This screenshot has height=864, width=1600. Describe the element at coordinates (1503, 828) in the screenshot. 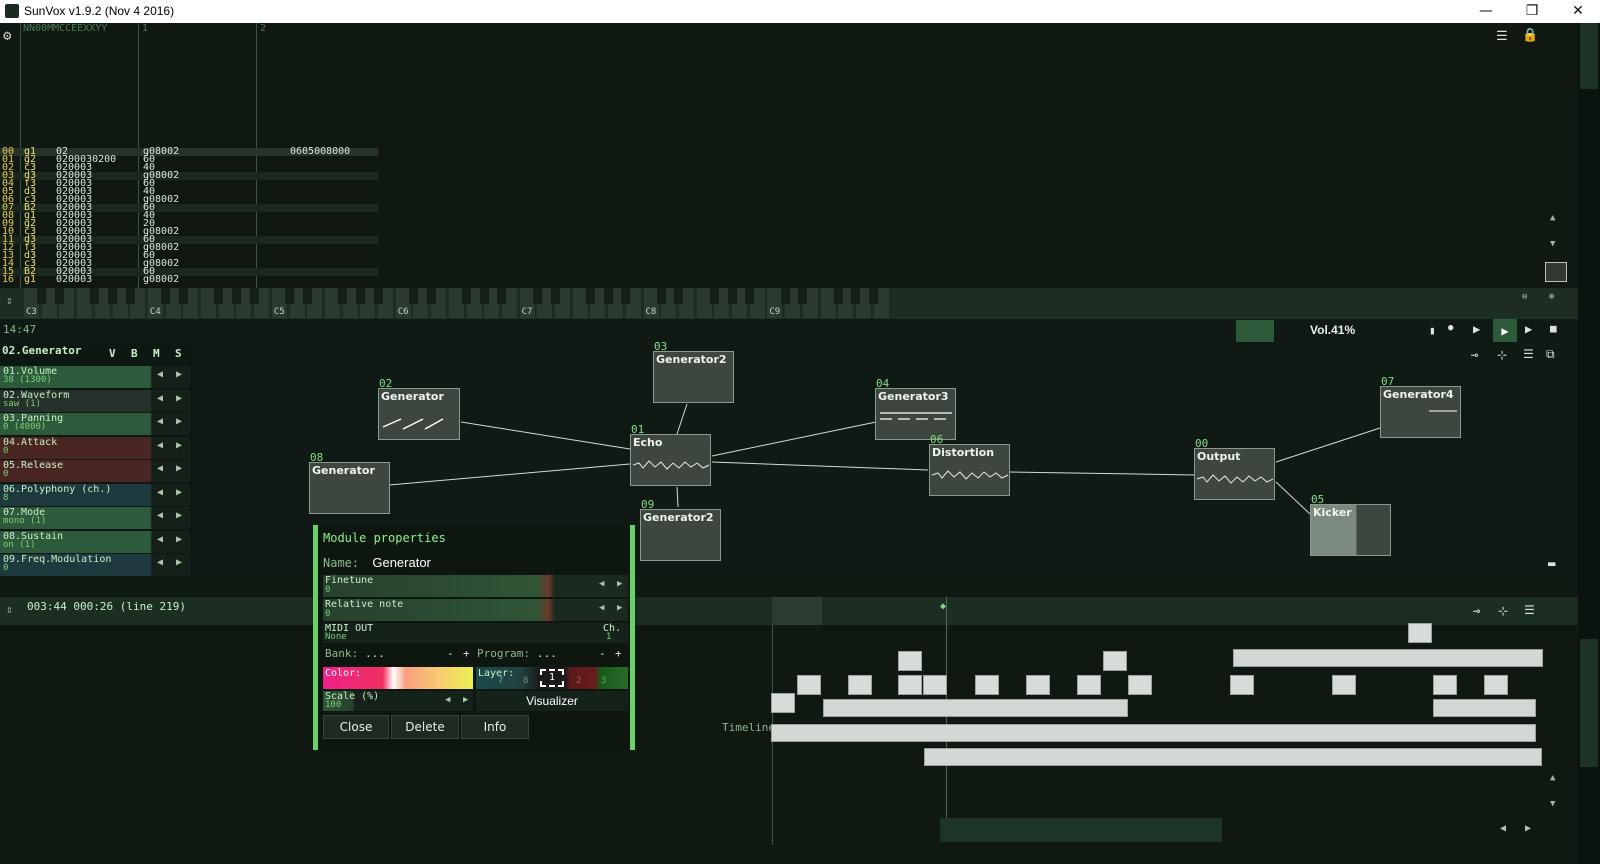

I see `scroll-left-icon: ◀` at that location.